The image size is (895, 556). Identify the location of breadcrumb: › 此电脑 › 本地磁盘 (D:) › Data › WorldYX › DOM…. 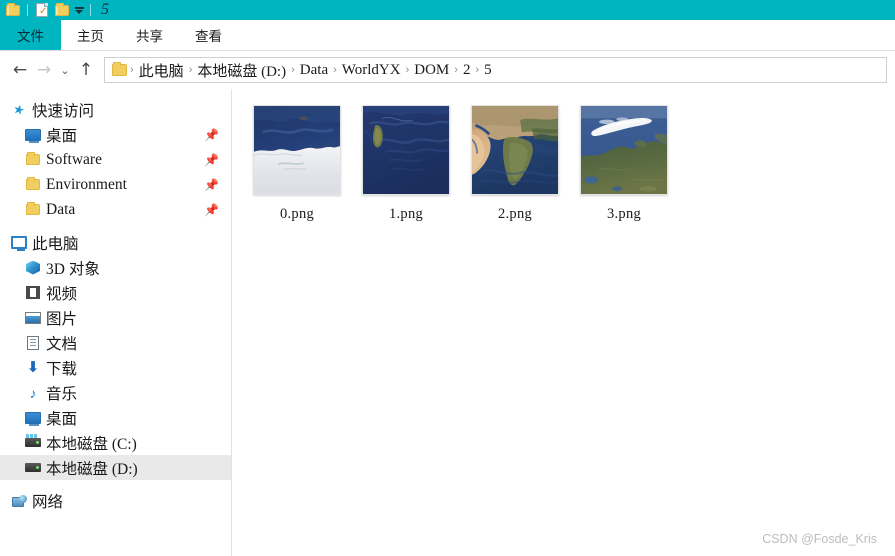
(495, 70).